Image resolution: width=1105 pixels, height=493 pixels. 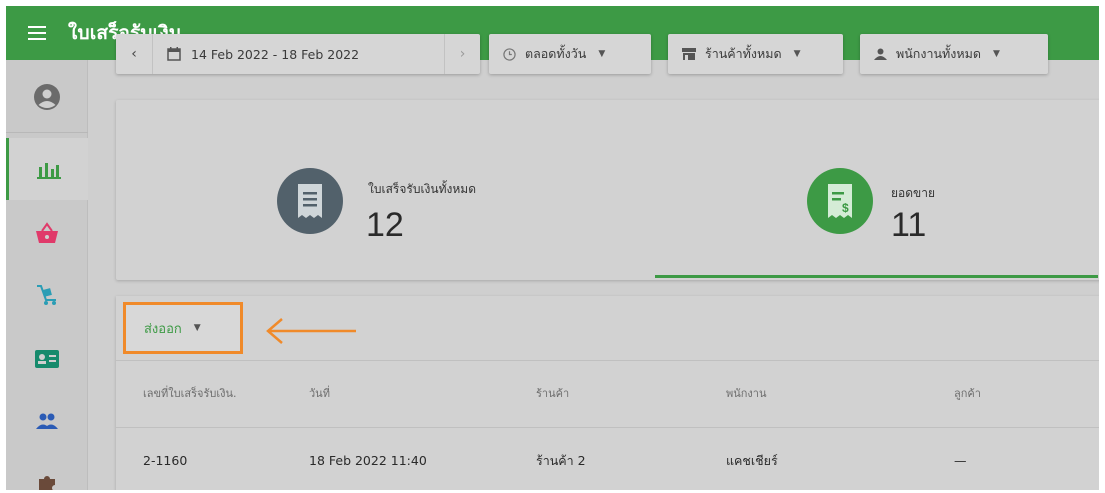 What do you see at coordinates (368, 460) in the screenshot?
I see `cell-date: 18 Feb 2022 11:40` at bounding box center [368, 460].